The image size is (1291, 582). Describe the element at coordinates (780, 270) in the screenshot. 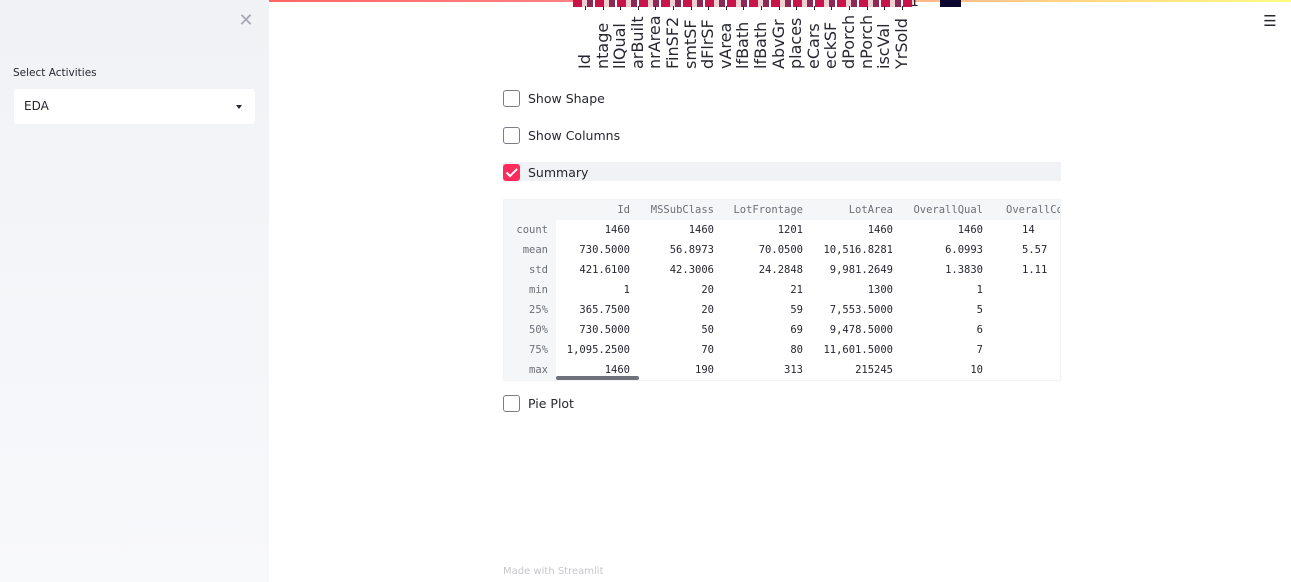

I see `table-cell: 24.2848` at that location.